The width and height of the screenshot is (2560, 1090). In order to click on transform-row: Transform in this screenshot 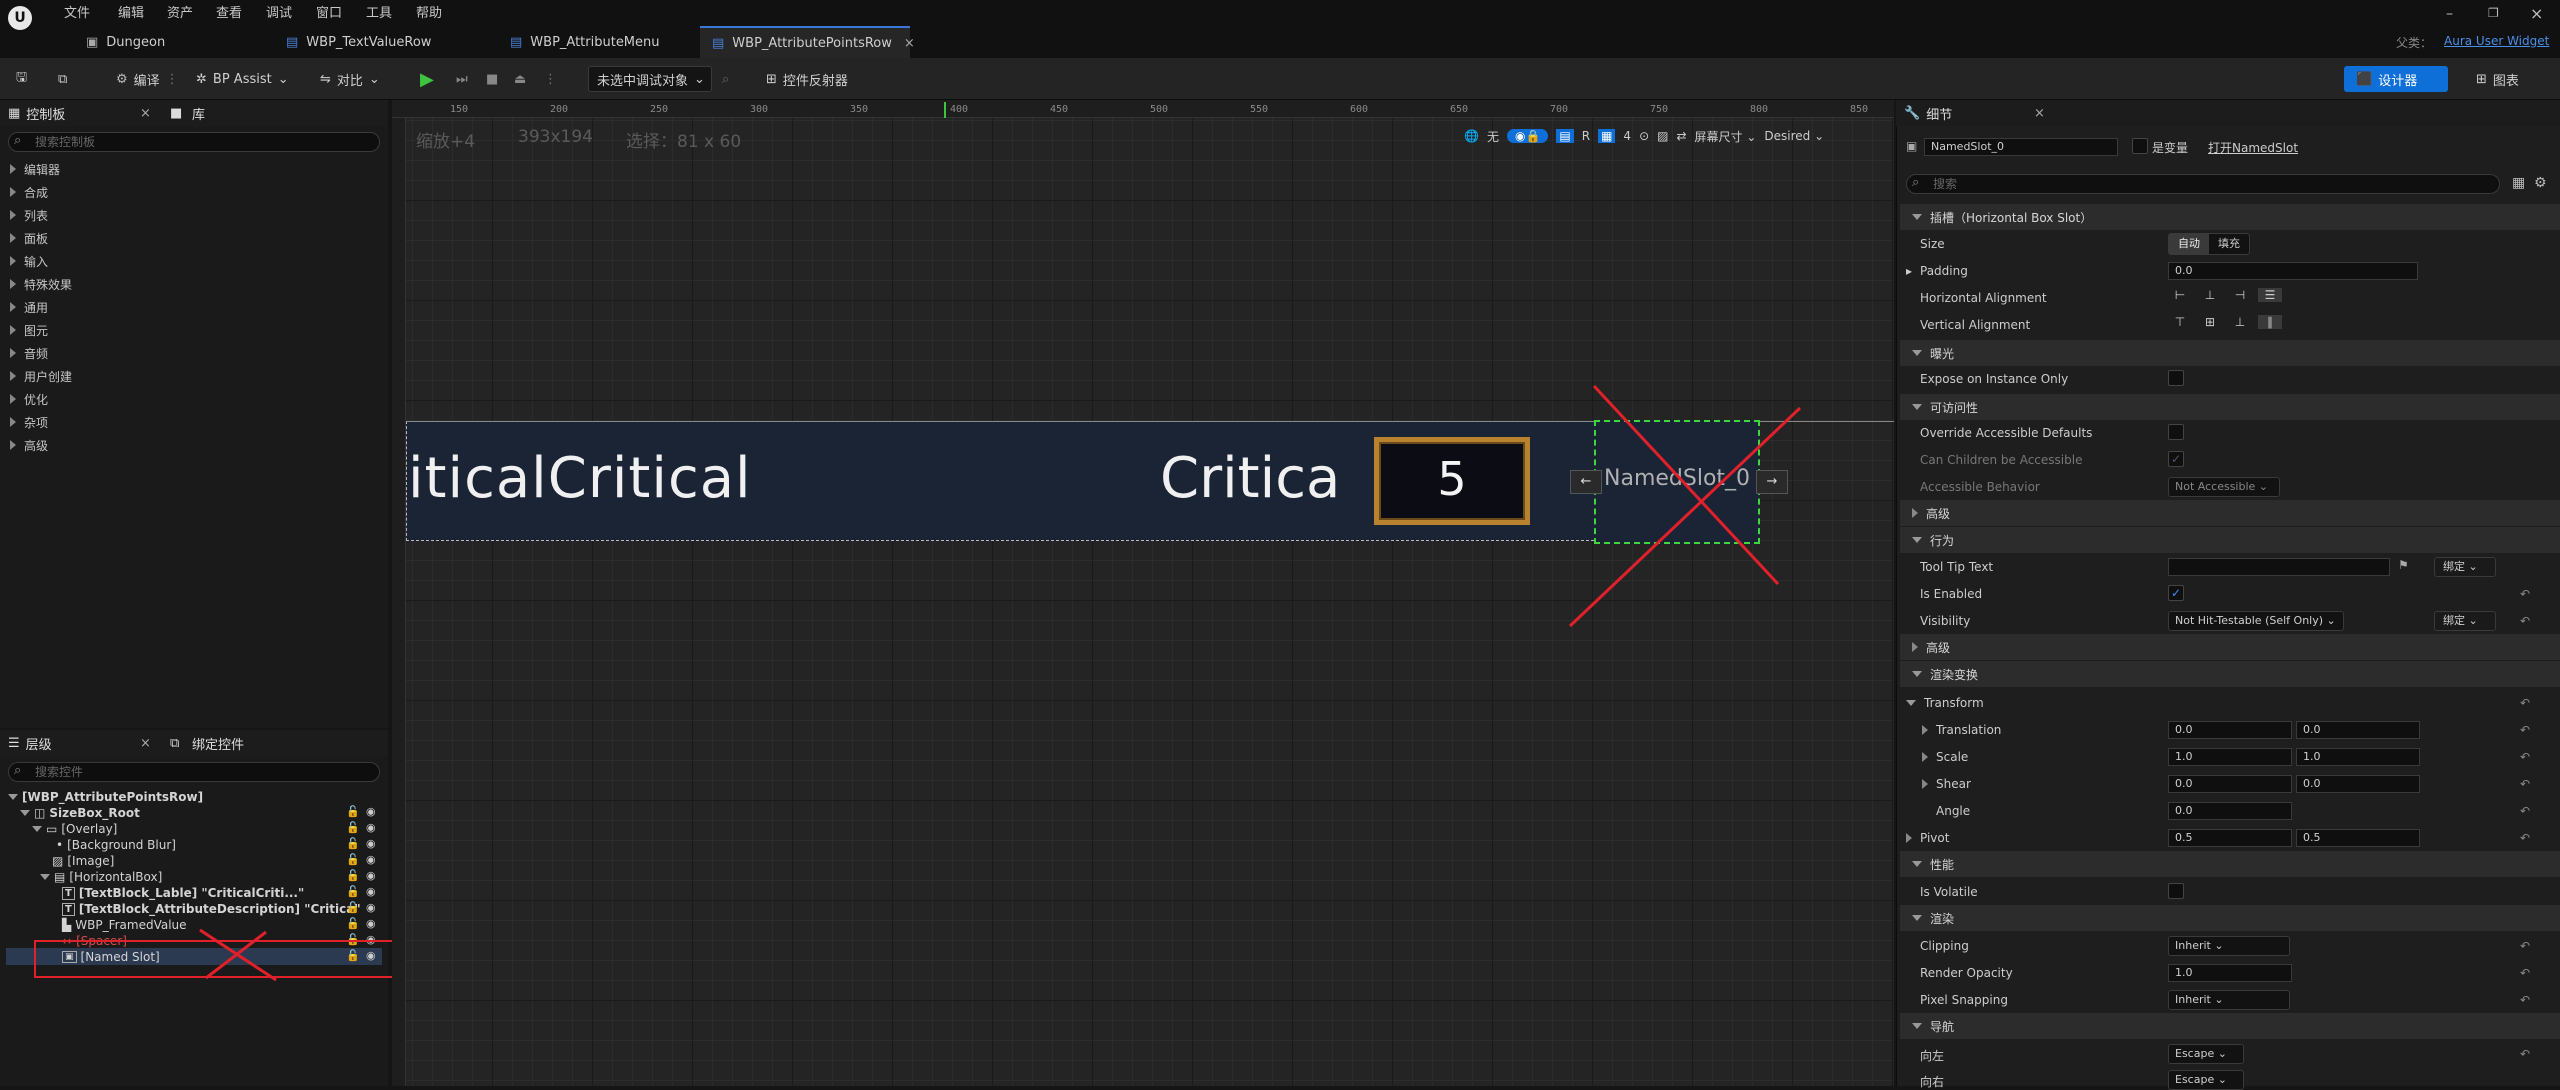, I will do `click(1945, 703)`.